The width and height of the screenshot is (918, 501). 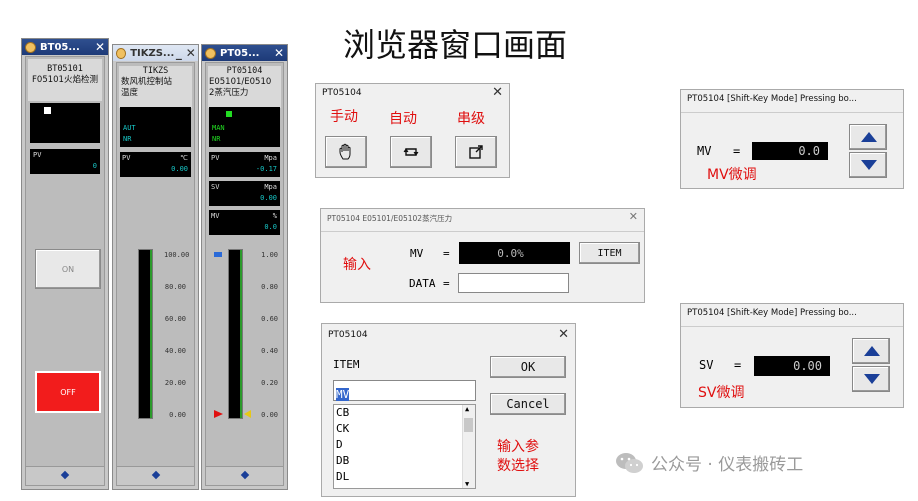 I want to click on bar-marker, so click(x=151, y=334).